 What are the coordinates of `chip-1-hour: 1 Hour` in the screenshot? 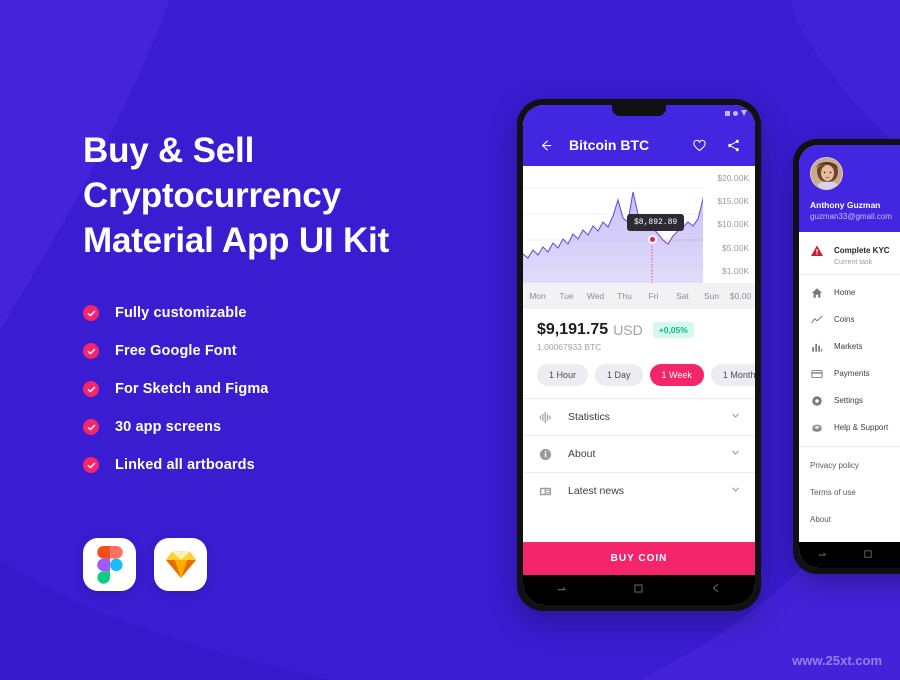 It's located at (563, 375).